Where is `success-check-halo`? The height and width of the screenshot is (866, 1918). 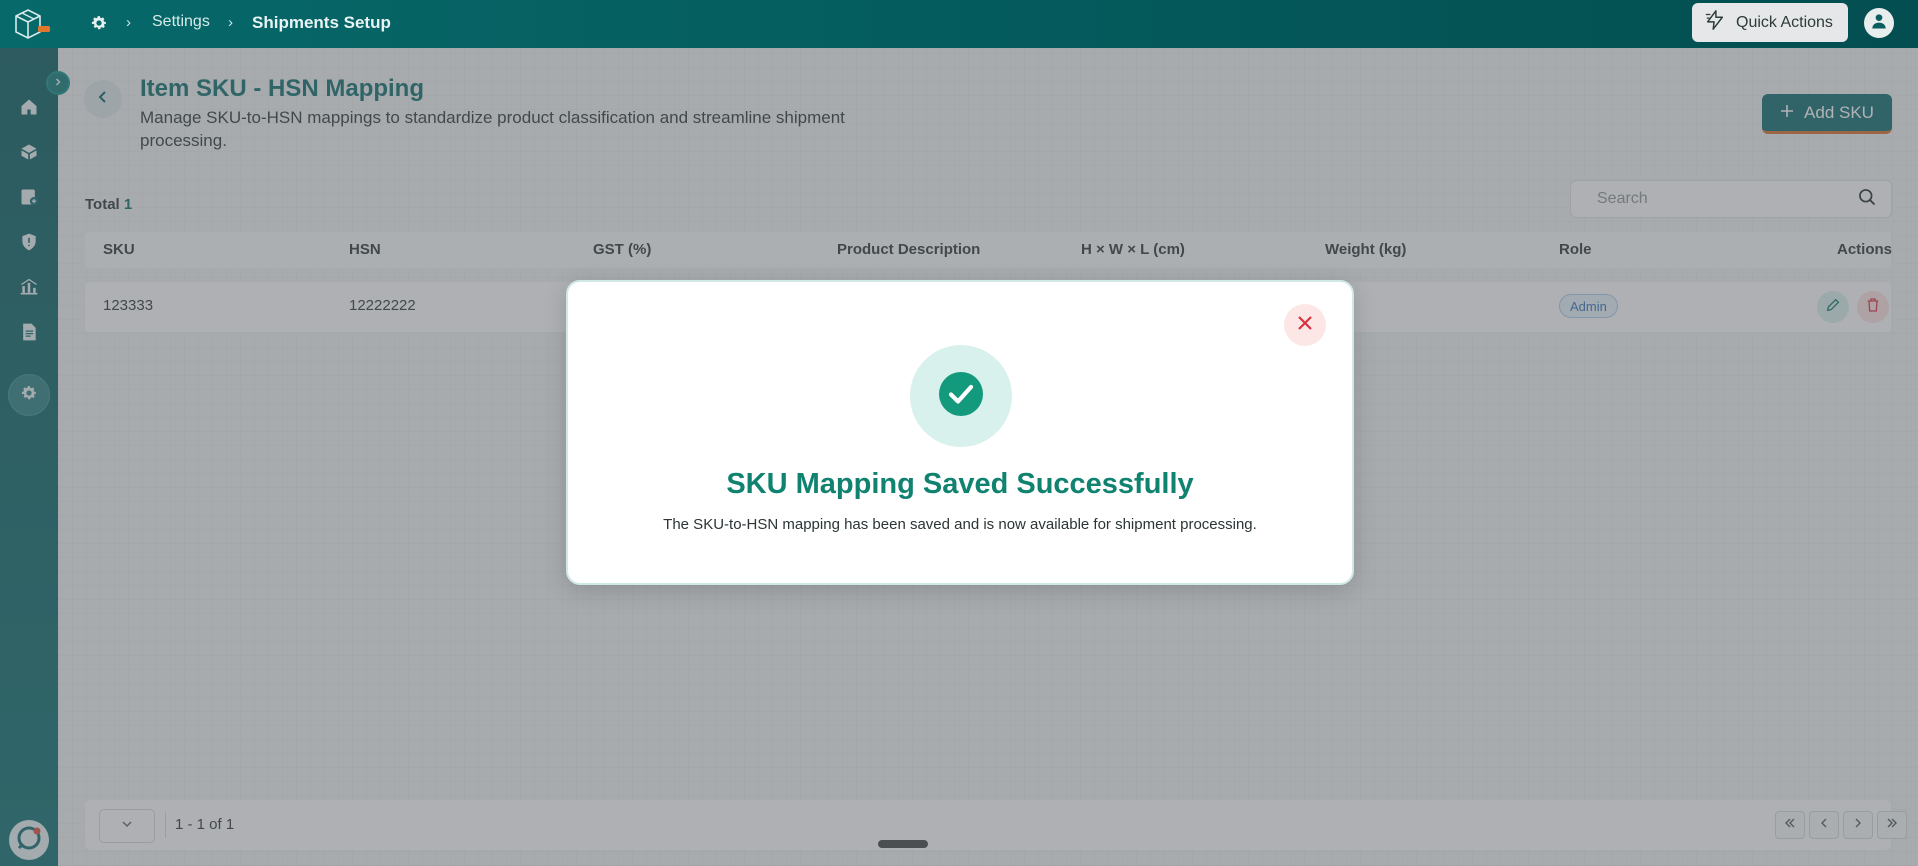
success-check-halo is located at coordinates (961, 396).